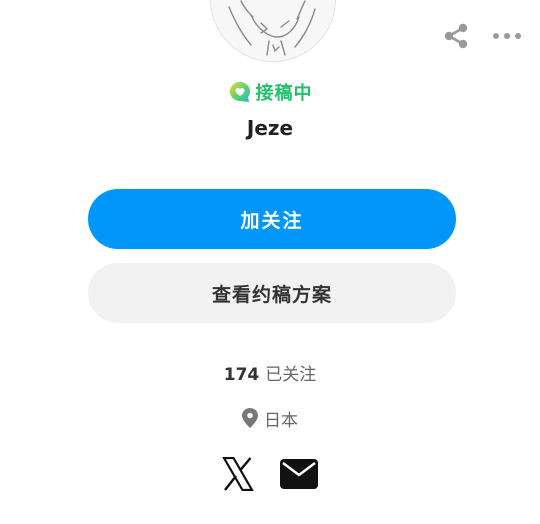 This screenshot has width=540, height=524. What do you see at coordinates (272, 219) in the screenshot?
I see `follow-button: 加关注` at bounding box center [272, 219].